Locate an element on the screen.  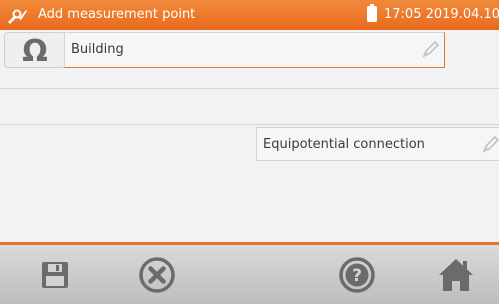
home-button is located at coordinates (456, 274).